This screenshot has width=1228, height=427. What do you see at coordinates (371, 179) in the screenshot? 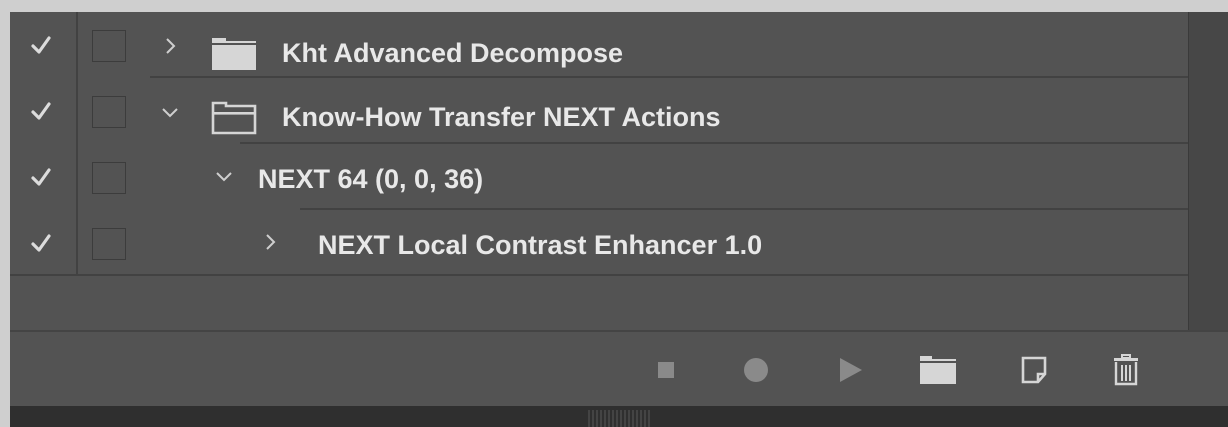
I see `action-label: NEXT 64 (0, 0, 36)` at bounding box center [371, 179].